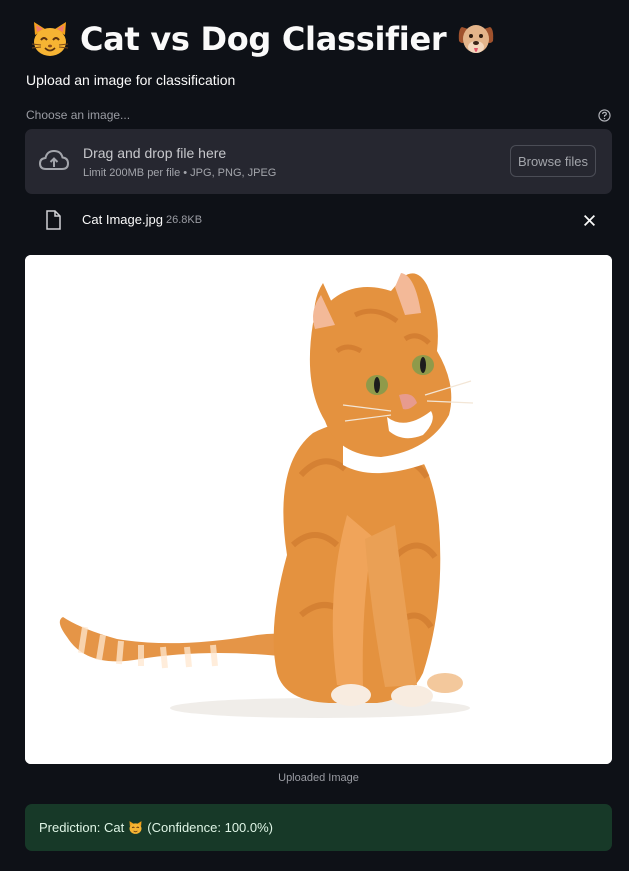 This screenshot has width=629, height=871. What do you see at coordinates (54, 159) in the screenshot?
I see `cloud-upload-icon` at bounding box center [54, 159].